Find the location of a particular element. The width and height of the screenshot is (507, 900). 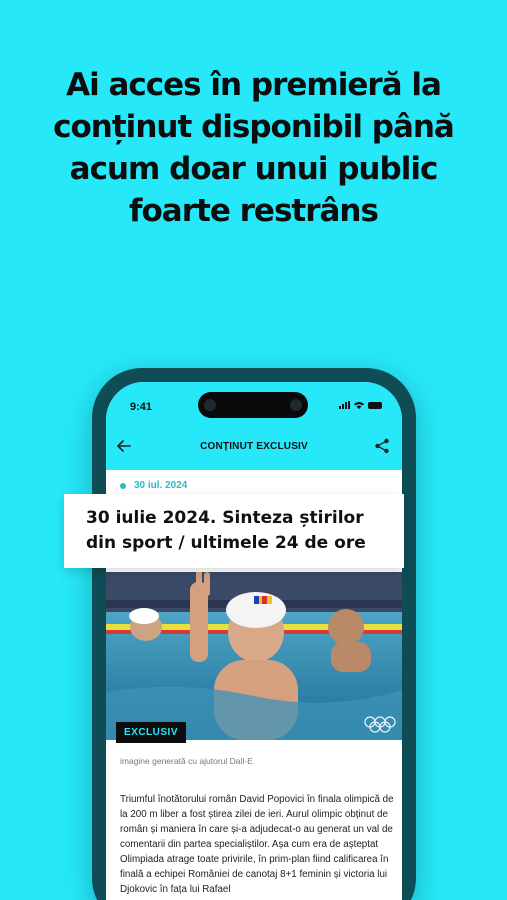

image-caption: imagine generată cu ajutorul Dall-E is located at coordinates (186, 761).